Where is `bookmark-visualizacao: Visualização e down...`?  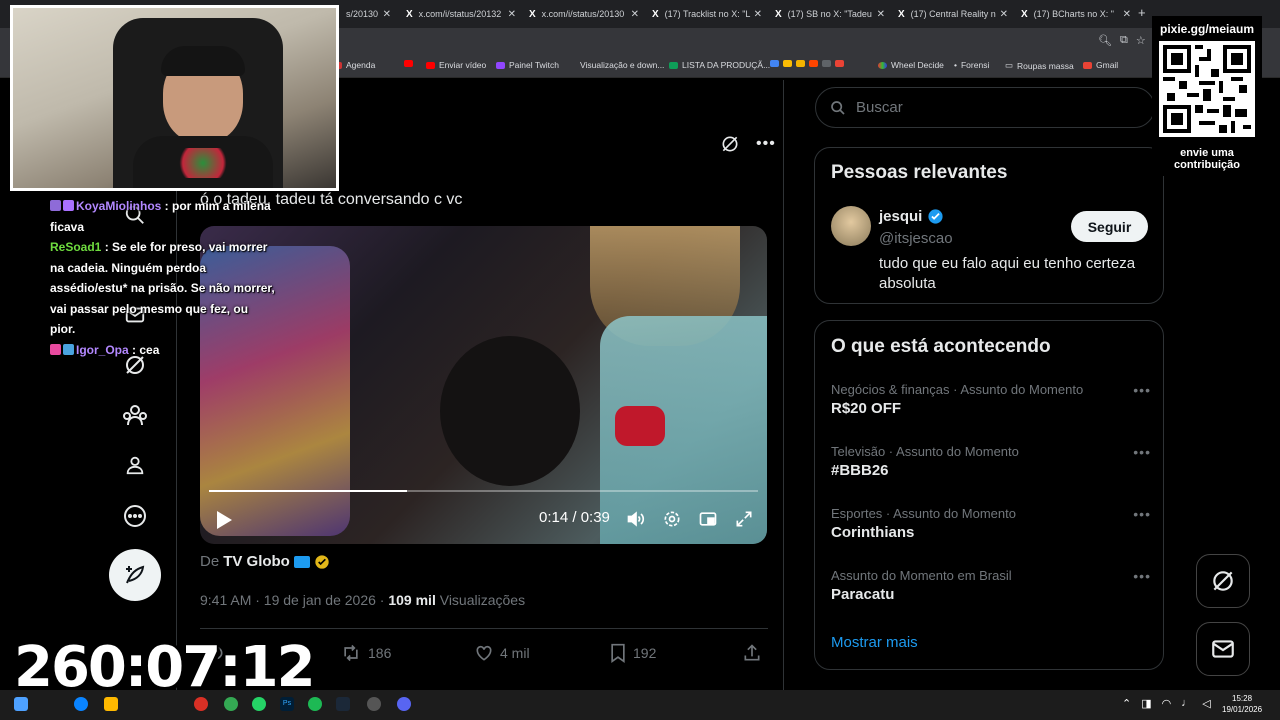 bookmark-visualizacao: Visualização e down... is located at coordinates (622, 65).